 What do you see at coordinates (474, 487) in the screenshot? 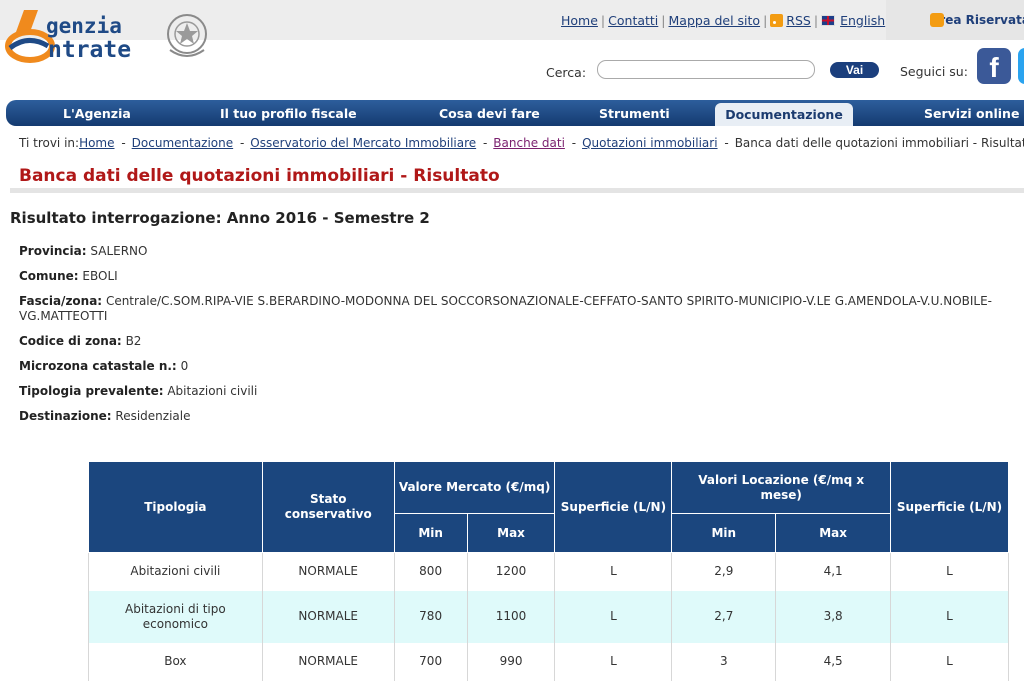
I see `header-valore-mercato: Valore Mercato (€/mq)` at bounding box center [474, 487].